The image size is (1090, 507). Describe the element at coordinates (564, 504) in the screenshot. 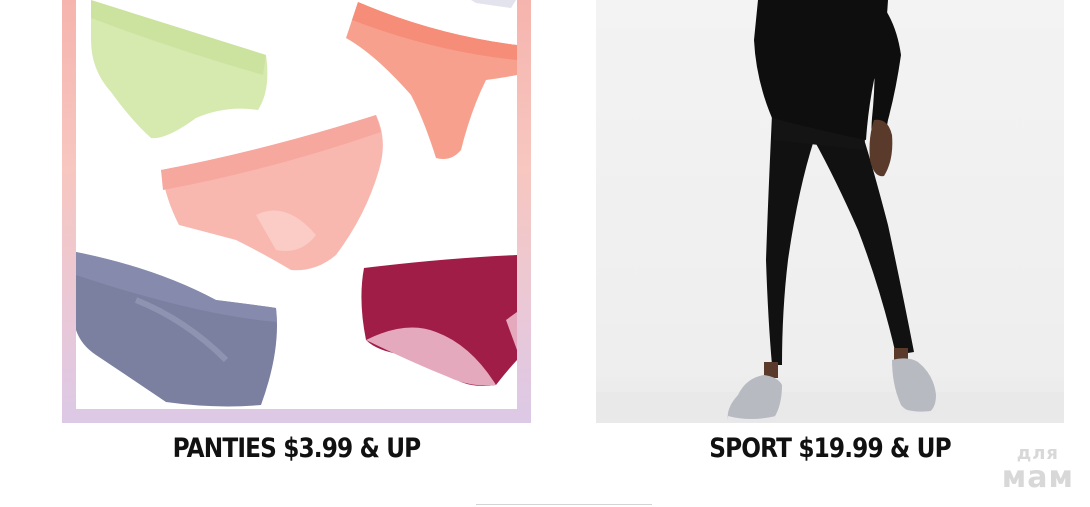

I see `section-divider` at that location.